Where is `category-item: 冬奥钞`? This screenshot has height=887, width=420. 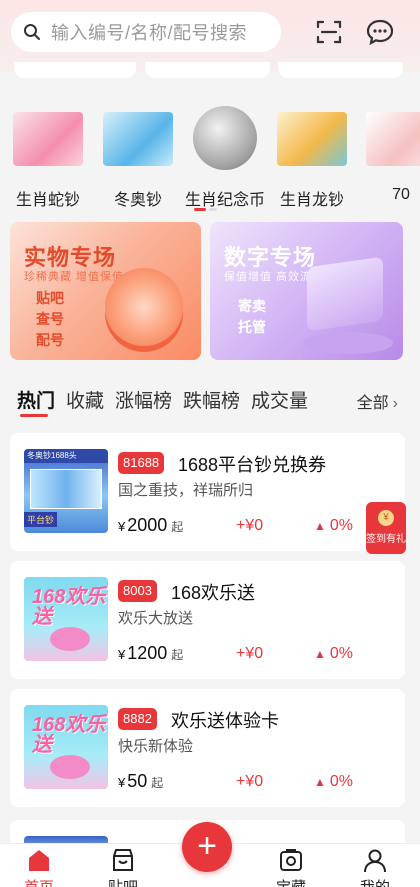 category-item: 冬奥钞 is located at coordinates (138, 157).